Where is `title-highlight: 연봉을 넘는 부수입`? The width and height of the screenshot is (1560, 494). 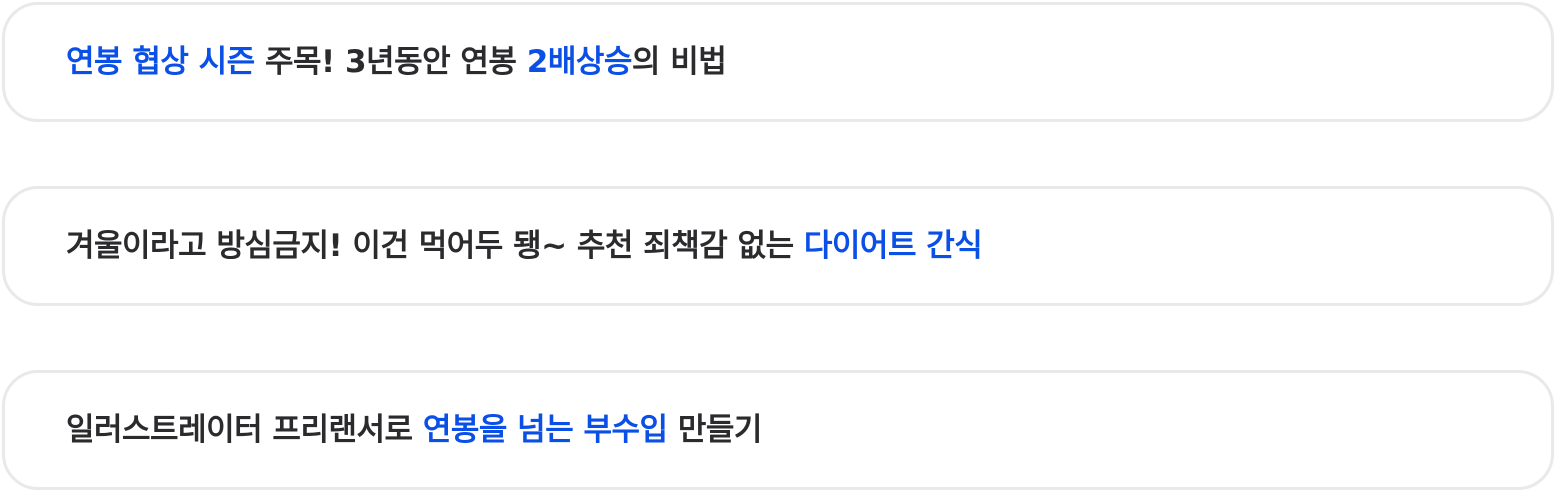 title-highlight: 연봉을 넘는 부수입 is located at coordinates (545, 429).